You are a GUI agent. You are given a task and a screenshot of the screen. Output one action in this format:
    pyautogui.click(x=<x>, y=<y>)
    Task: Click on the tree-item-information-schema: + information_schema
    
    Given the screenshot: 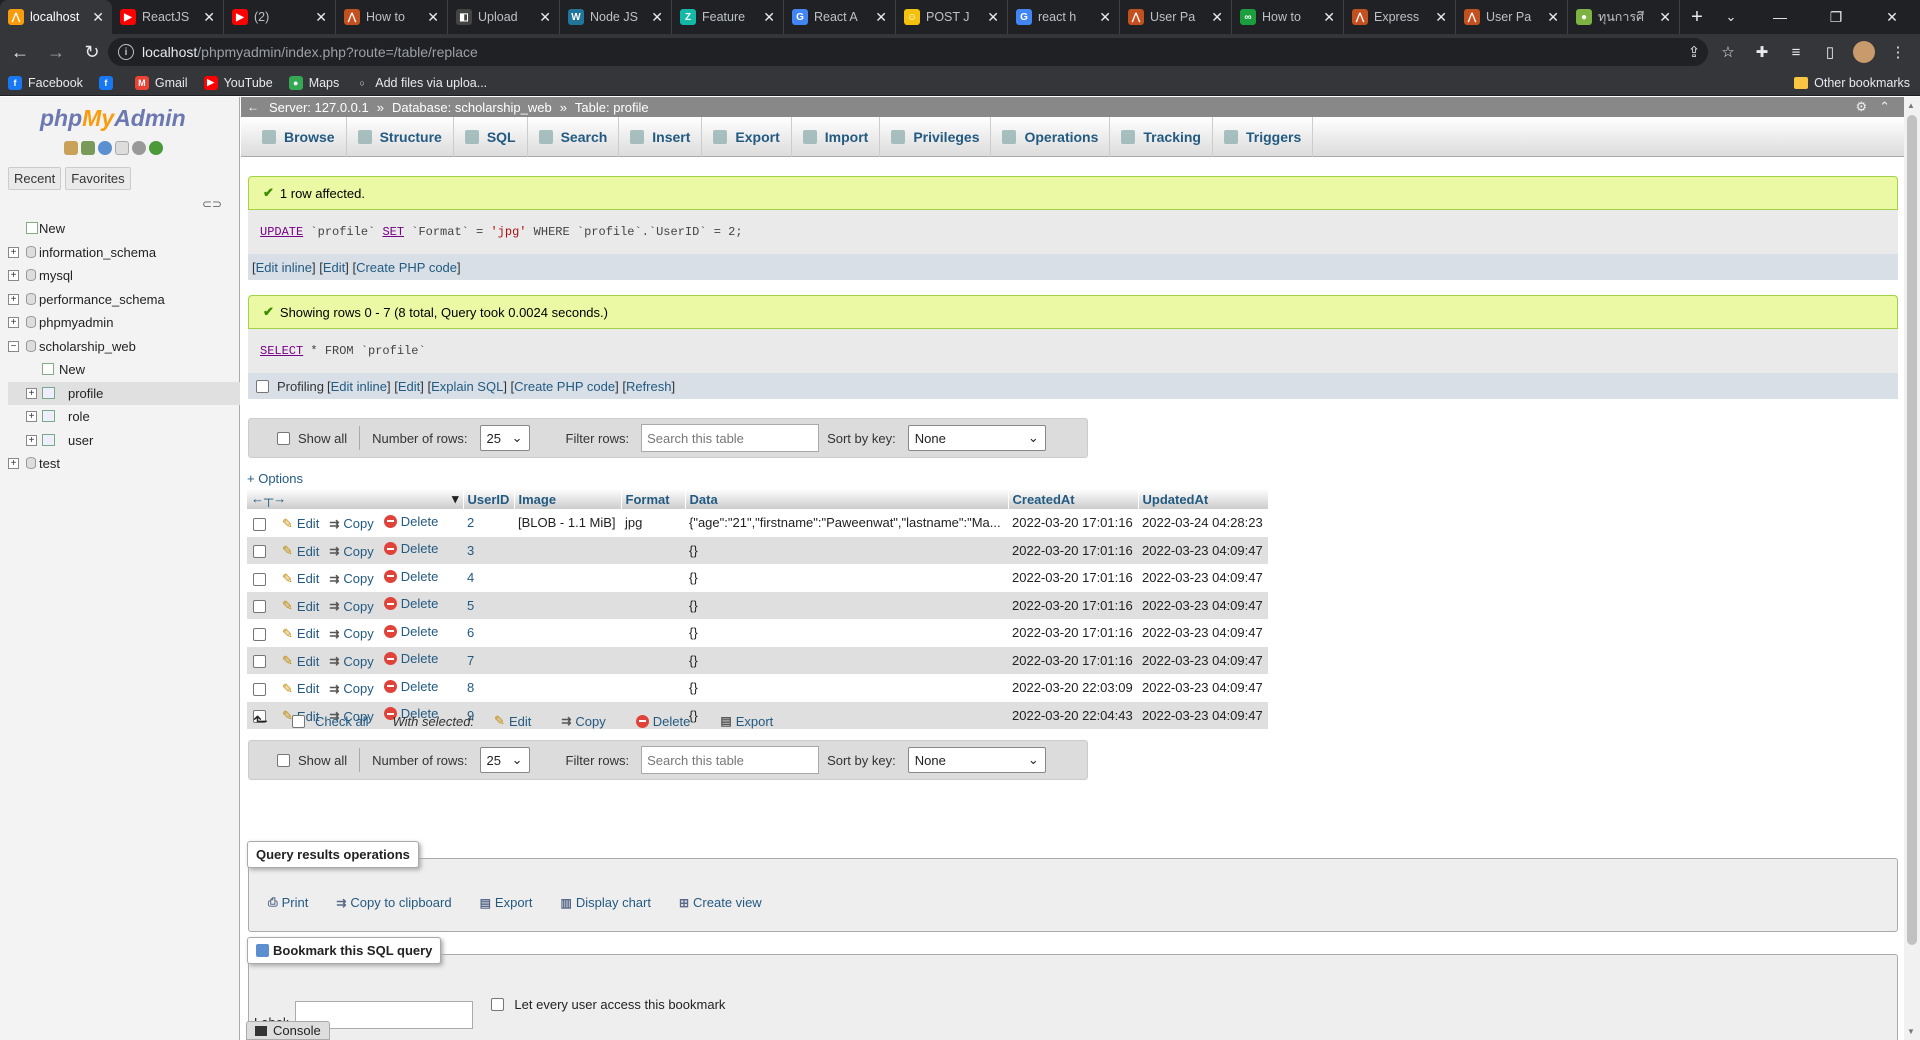 What is the action you would take?
    pyautogui.click(x=124, y=253)
    